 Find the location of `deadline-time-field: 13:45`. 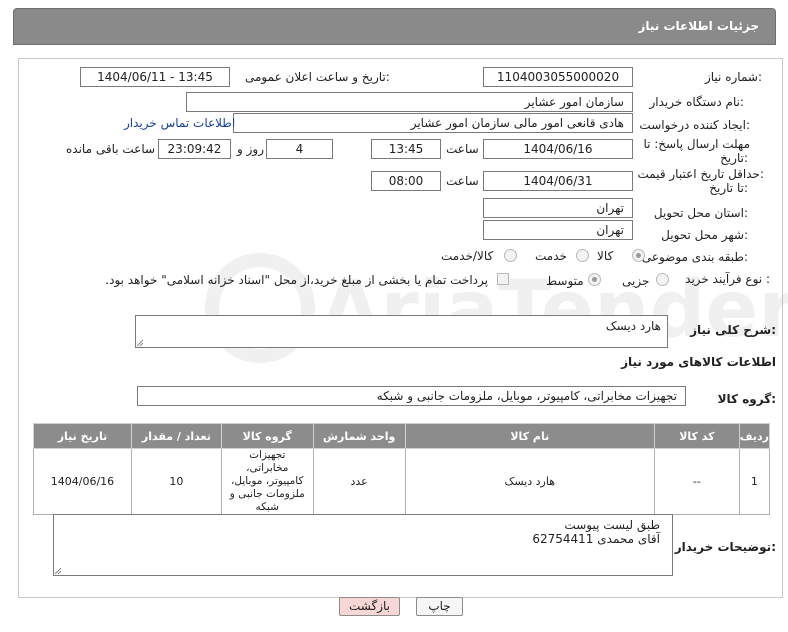

deadline-time-field: 13:45 is located at coordinates (406, 149).